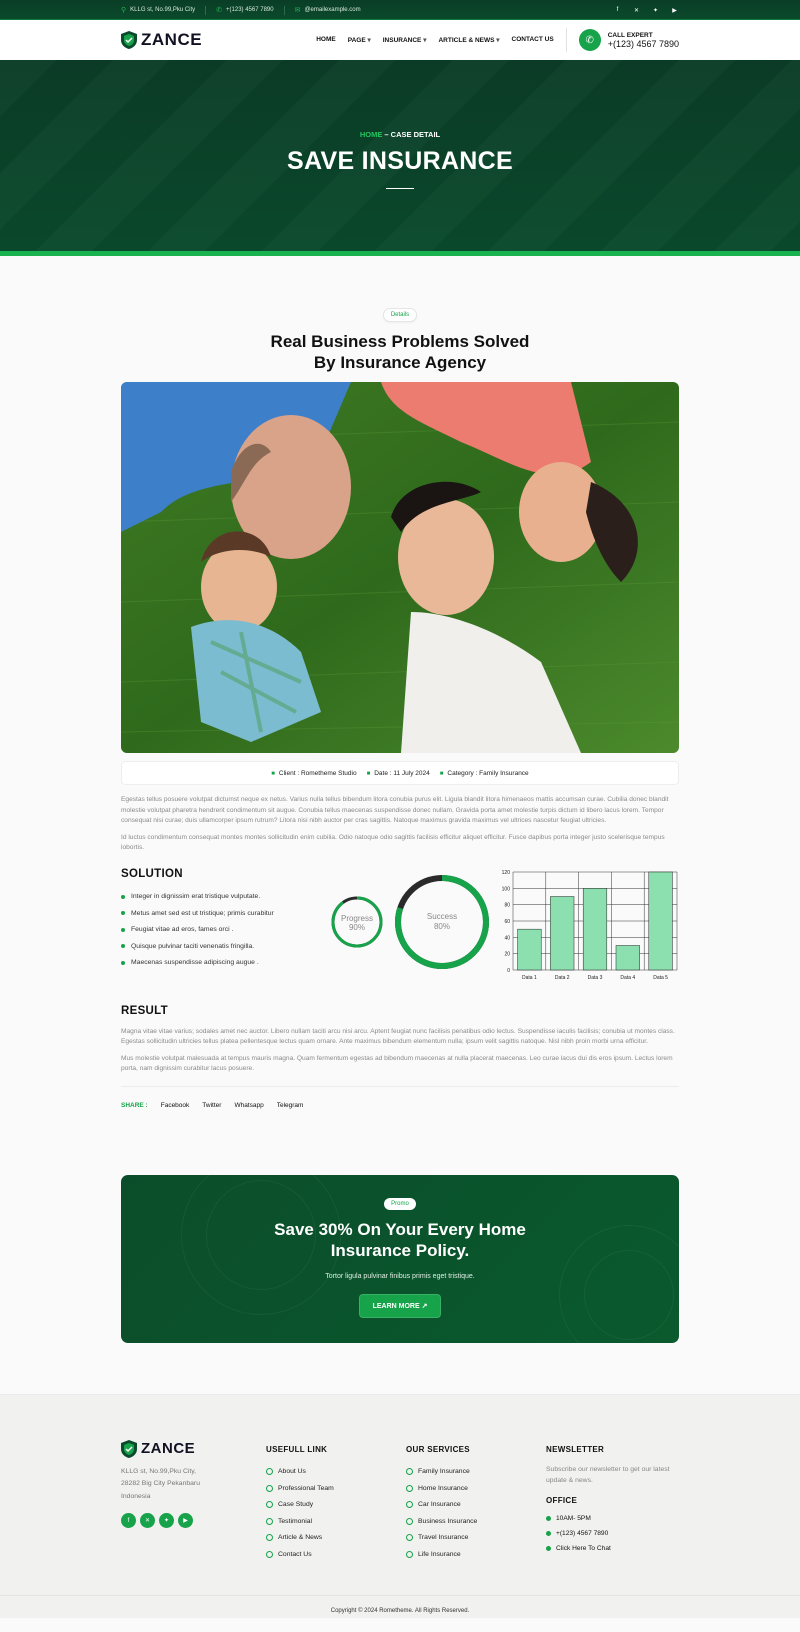  Describe the element at coordinates (336, 1488) in the screenshot. I see `footer-link-team: Professional Team` at that location.